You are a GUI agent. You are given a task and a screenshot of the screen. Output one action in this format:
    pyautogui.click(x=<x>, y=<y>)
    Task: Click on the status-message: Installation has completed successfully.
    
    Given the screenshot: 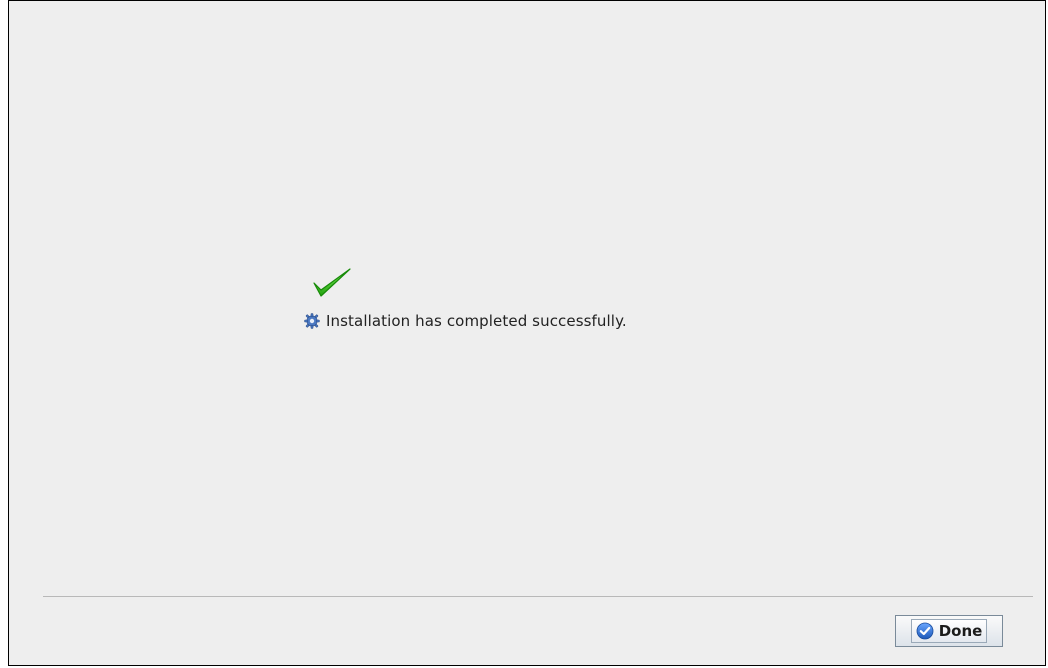 What is the action you would take?
    pyautogui.click(x=476, y=321)
    